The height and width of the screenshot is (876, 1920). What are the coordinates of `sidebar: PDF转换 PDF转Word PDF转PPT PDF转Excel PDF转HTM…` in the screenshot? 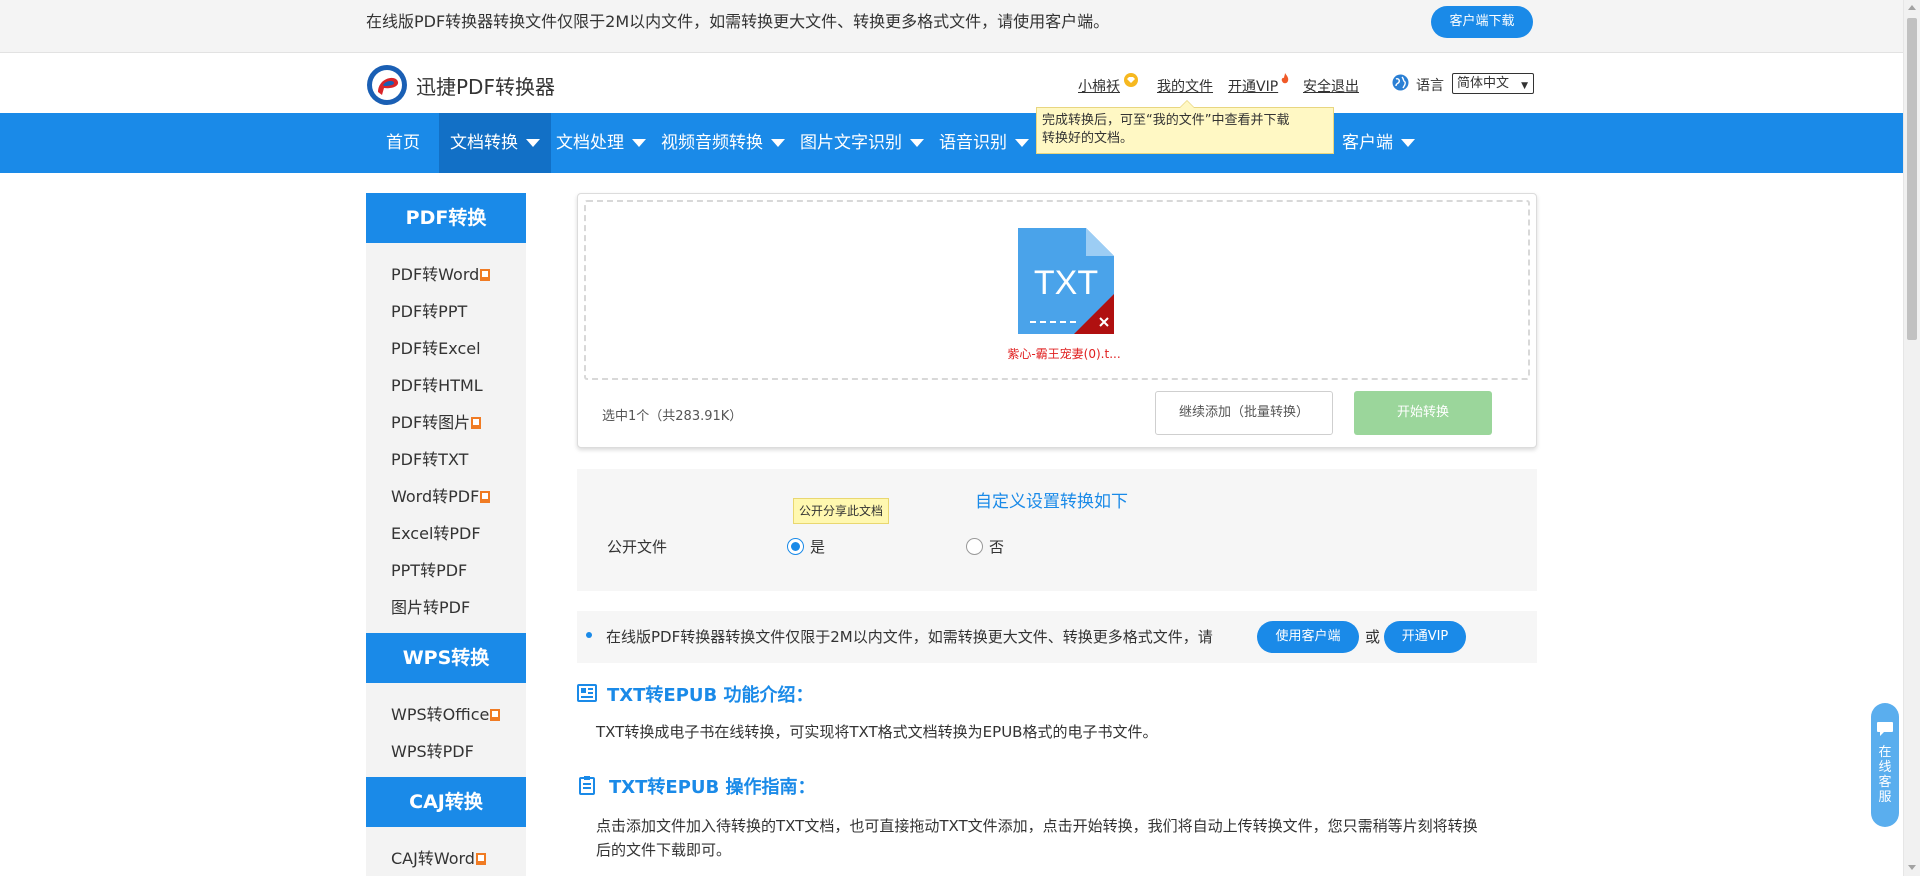 It's located at (446, 534).